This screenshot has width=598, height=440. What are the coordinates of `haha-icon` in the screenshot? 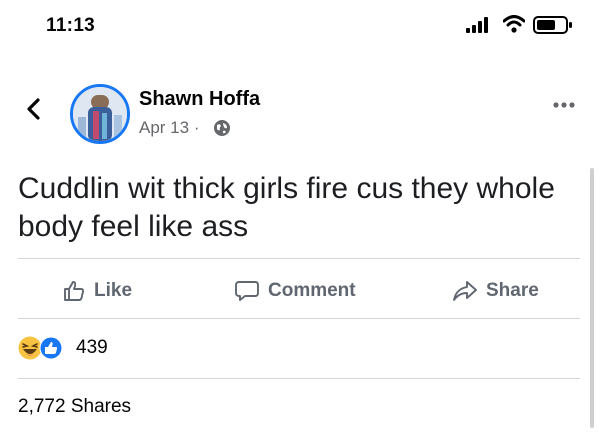 It's located at (30, 348).